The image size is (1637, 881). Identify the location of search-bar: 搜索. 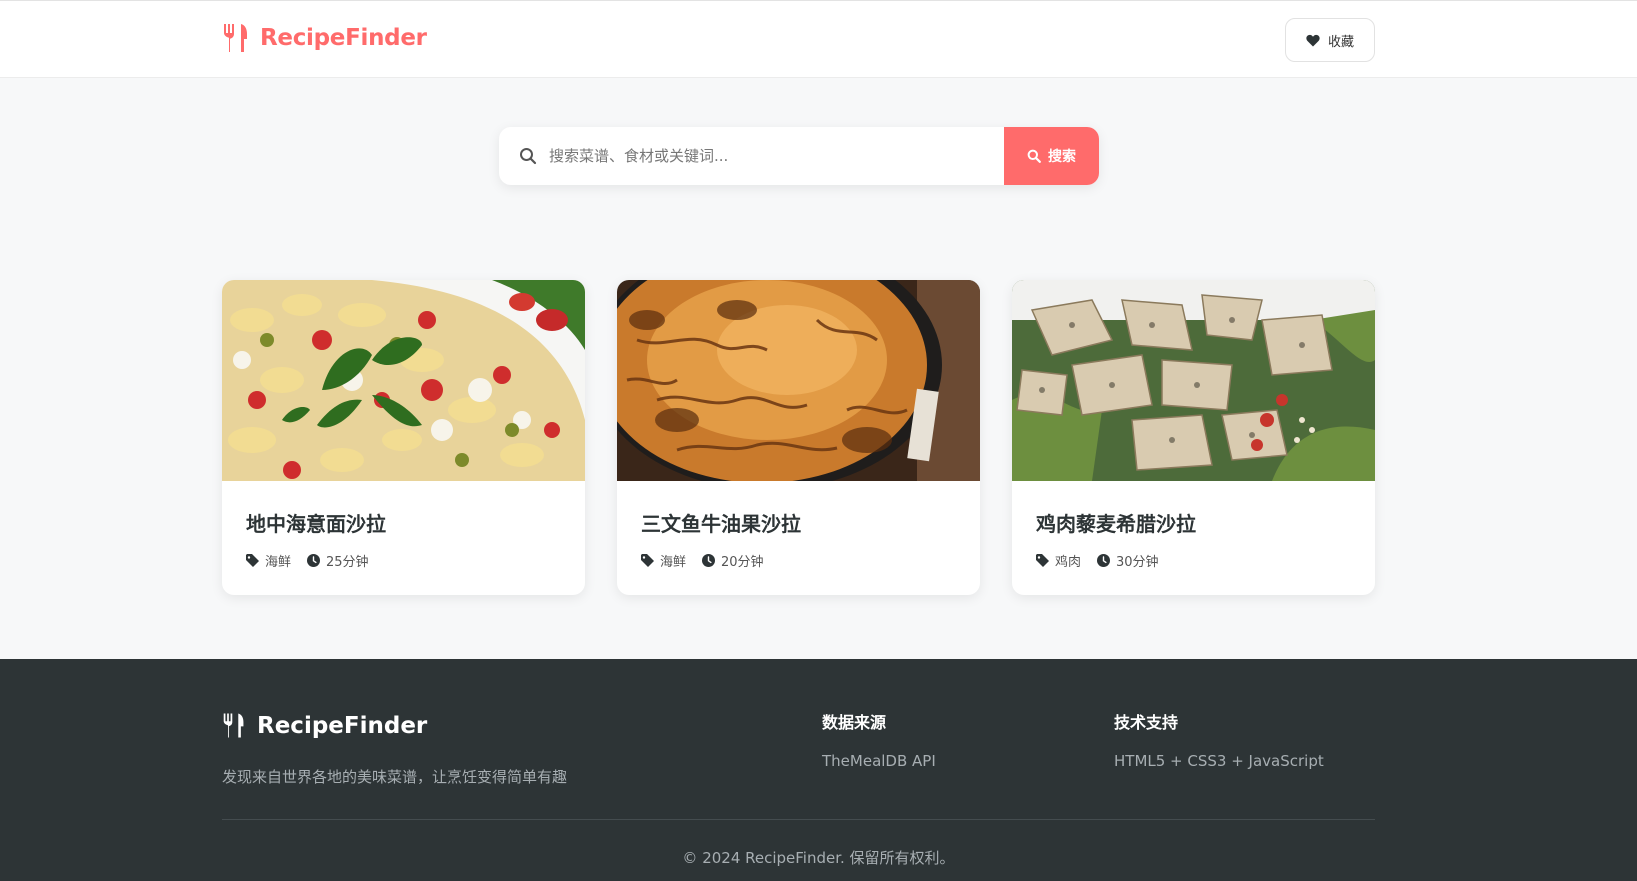
(799, 156).